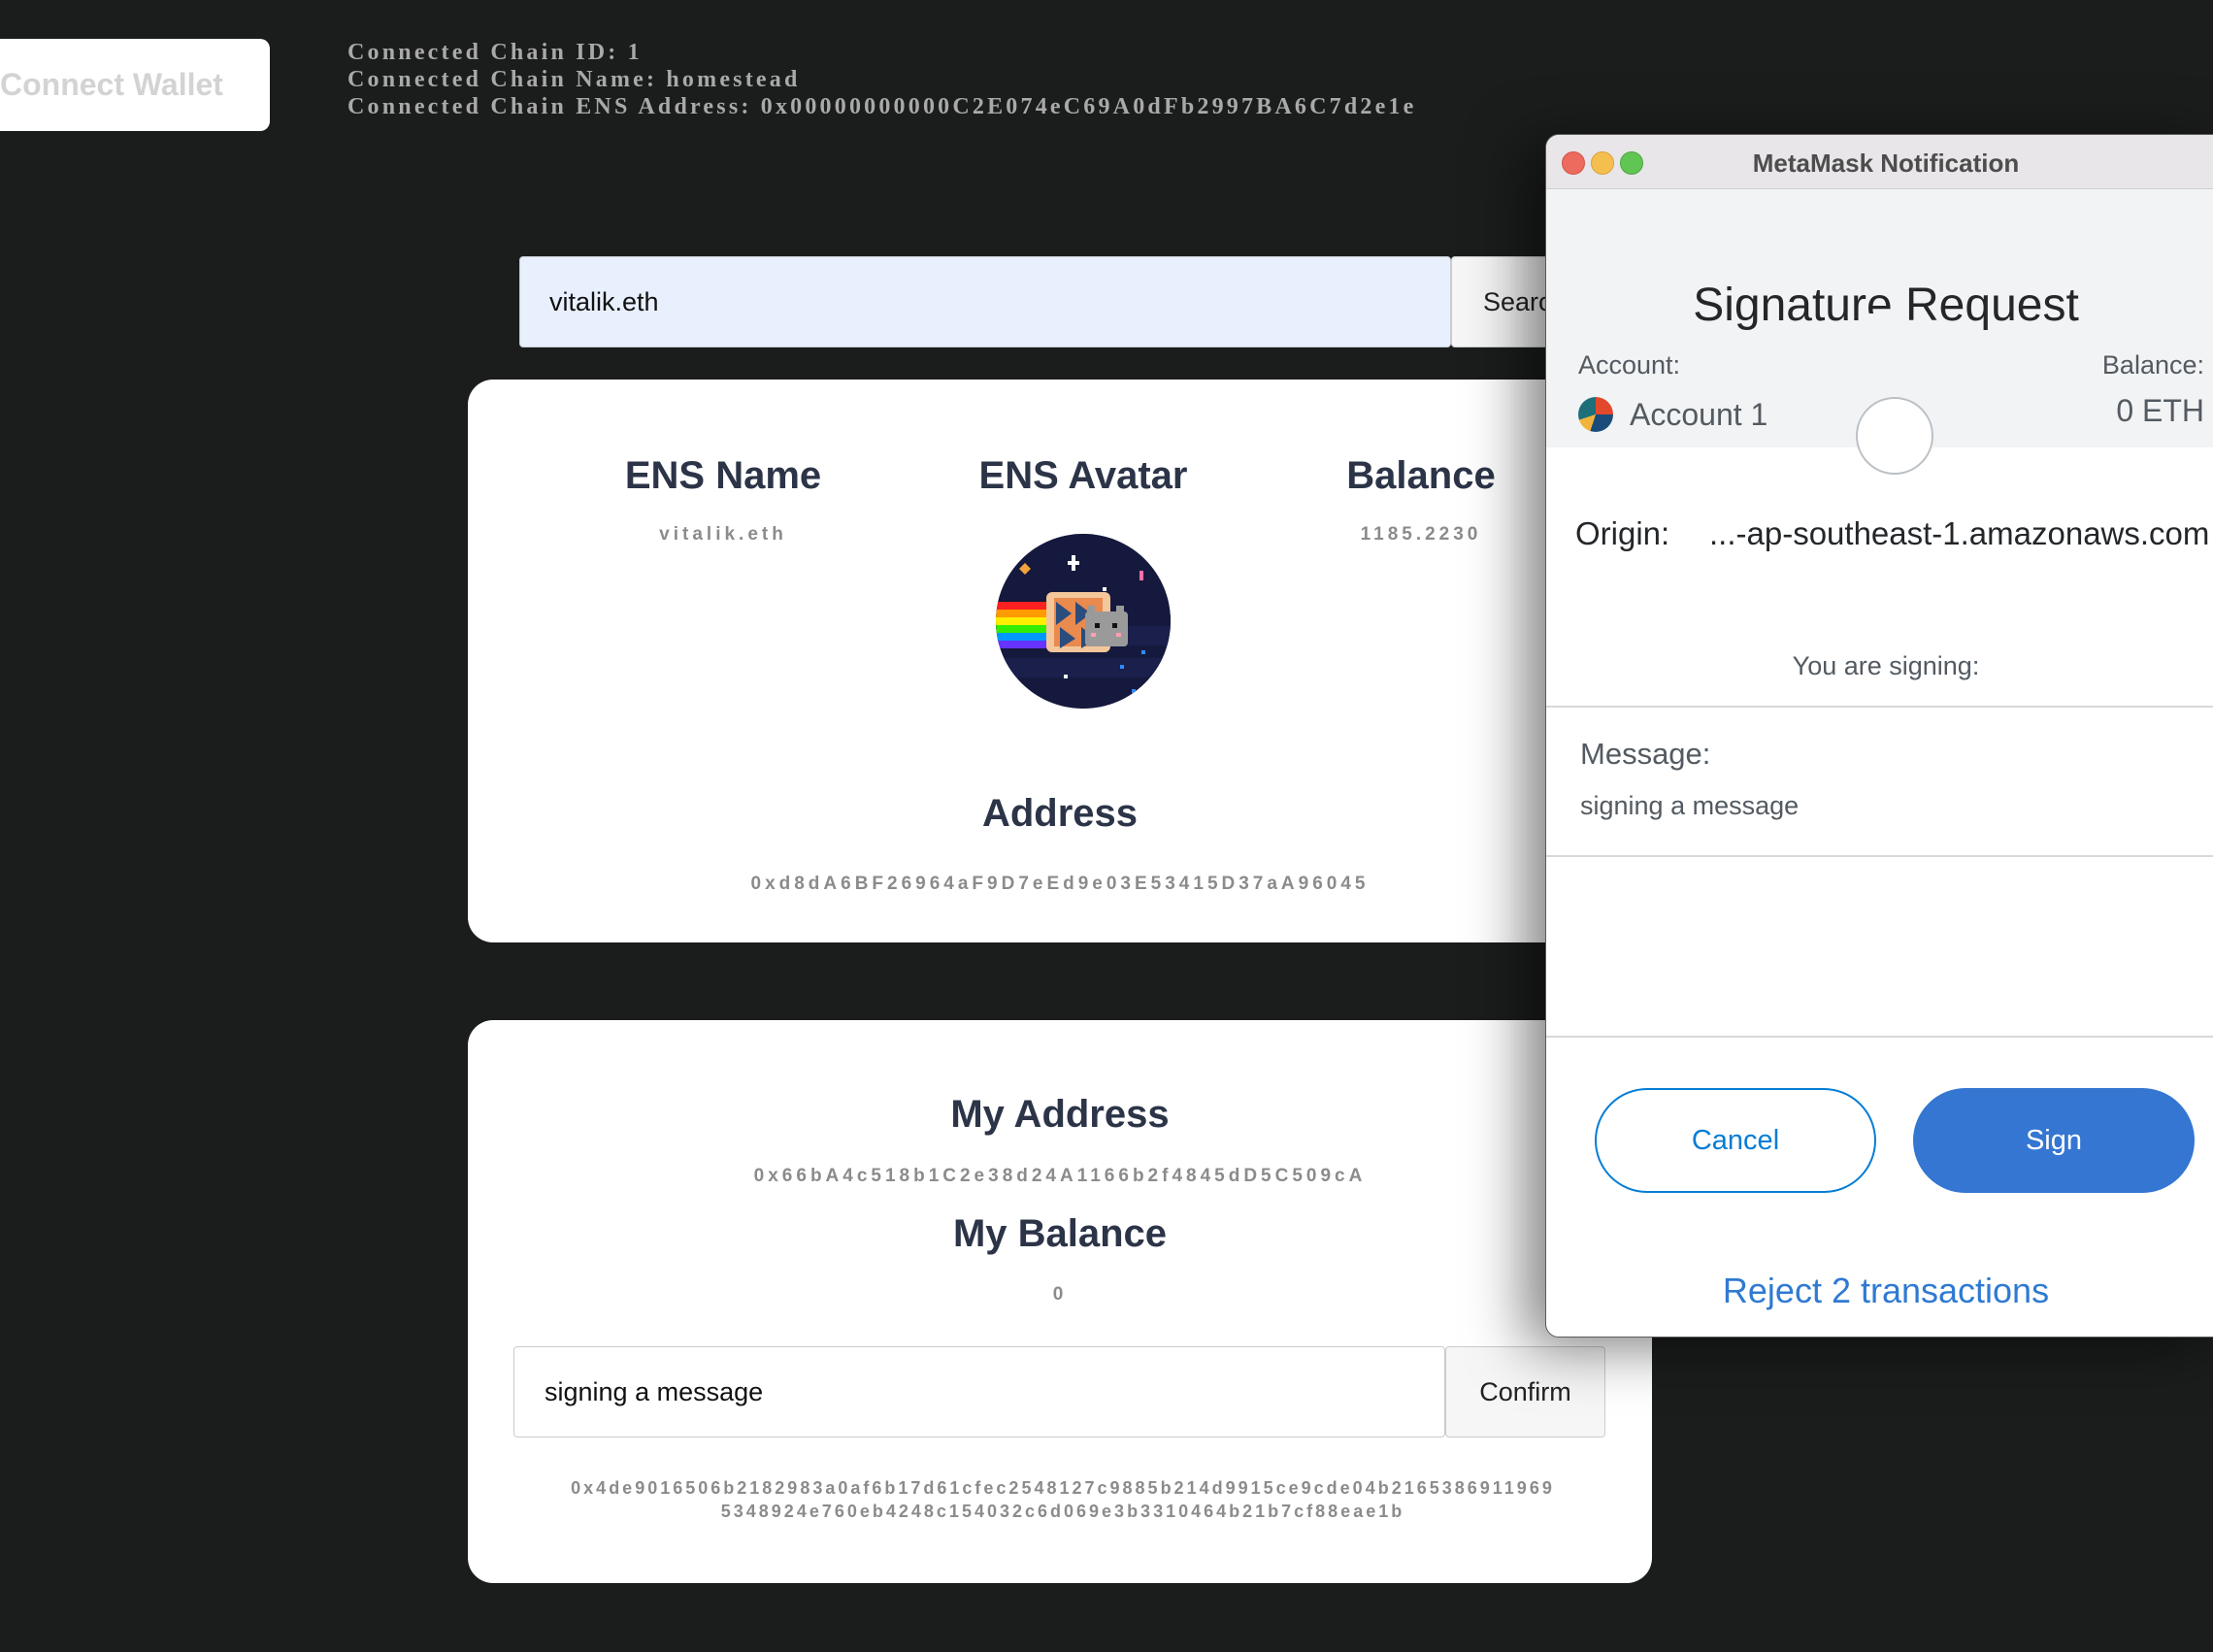  I want to click on my-balance-value: 0, so click(1060, 1294).